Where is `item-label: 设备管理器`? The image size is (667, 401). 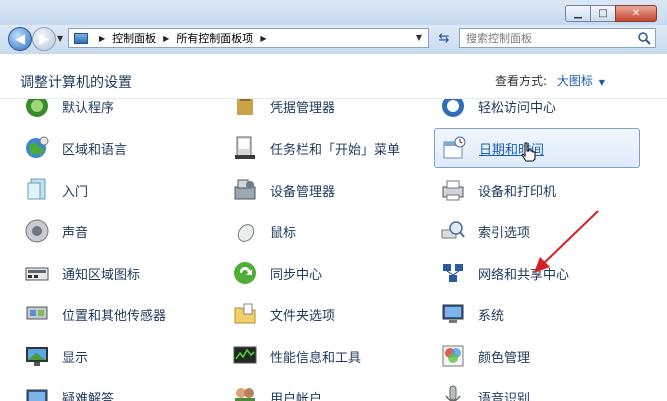
item-label: 设备管理器 is located at coordinates (302, 190).